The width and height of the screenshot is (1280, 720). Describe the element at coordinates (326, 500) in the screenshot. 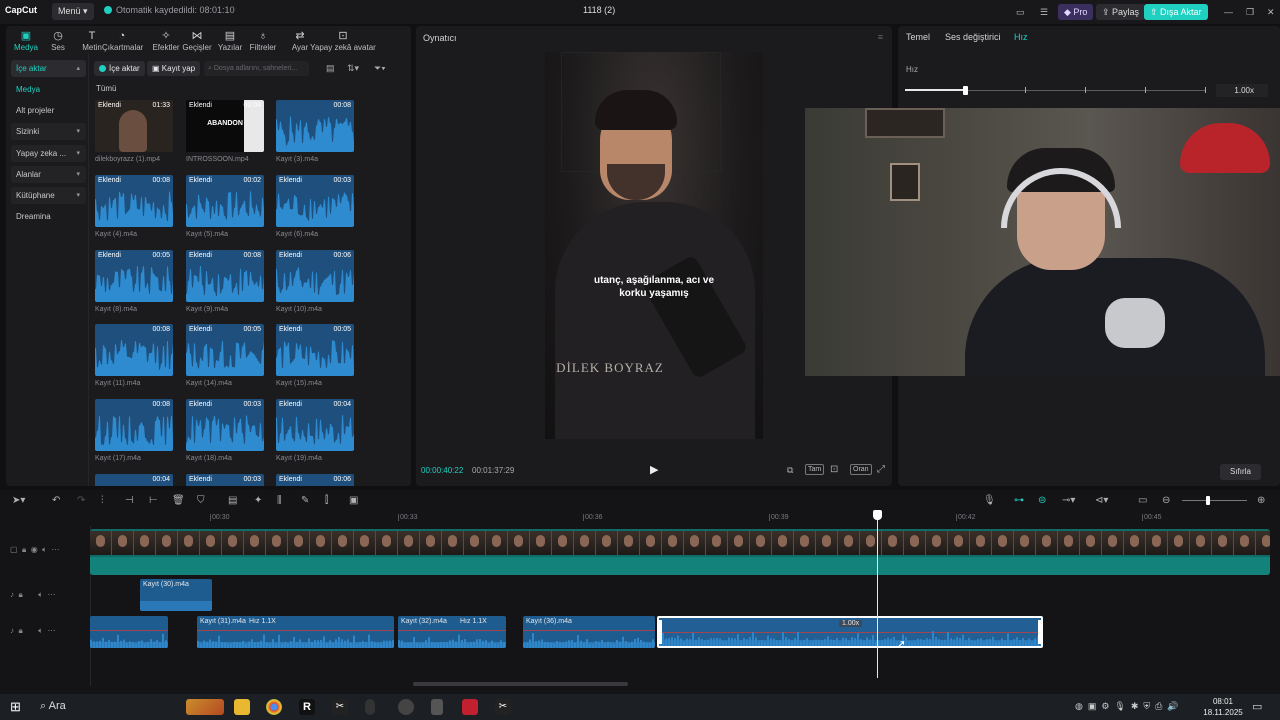

I see `align-tool-icon: ⫿` at that location.